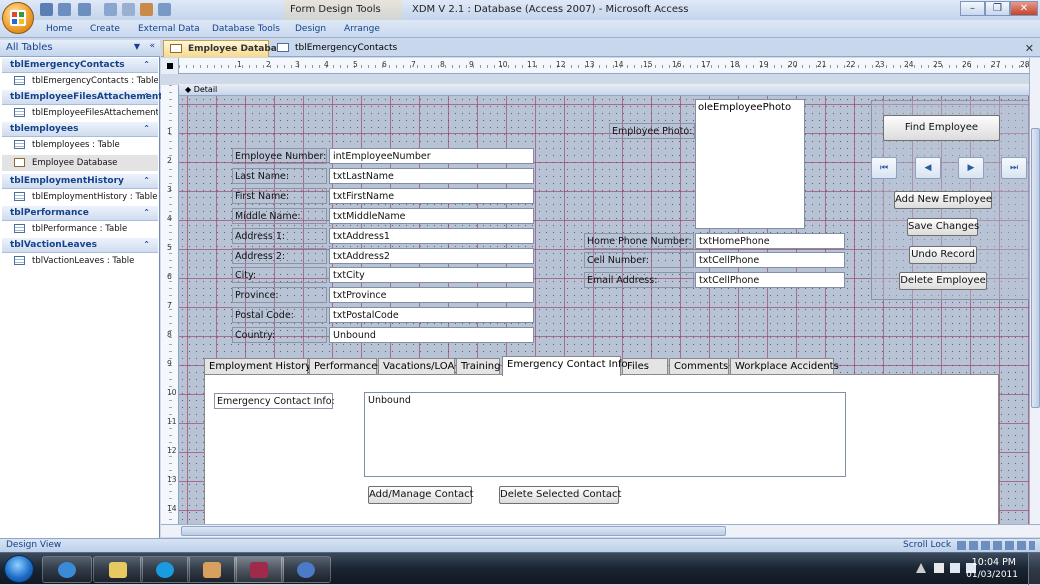  What do you see at coordinates (1014, 168) in the screenshot?
I see `last-record-button: ⏭` at bounding box center [1014, 168].